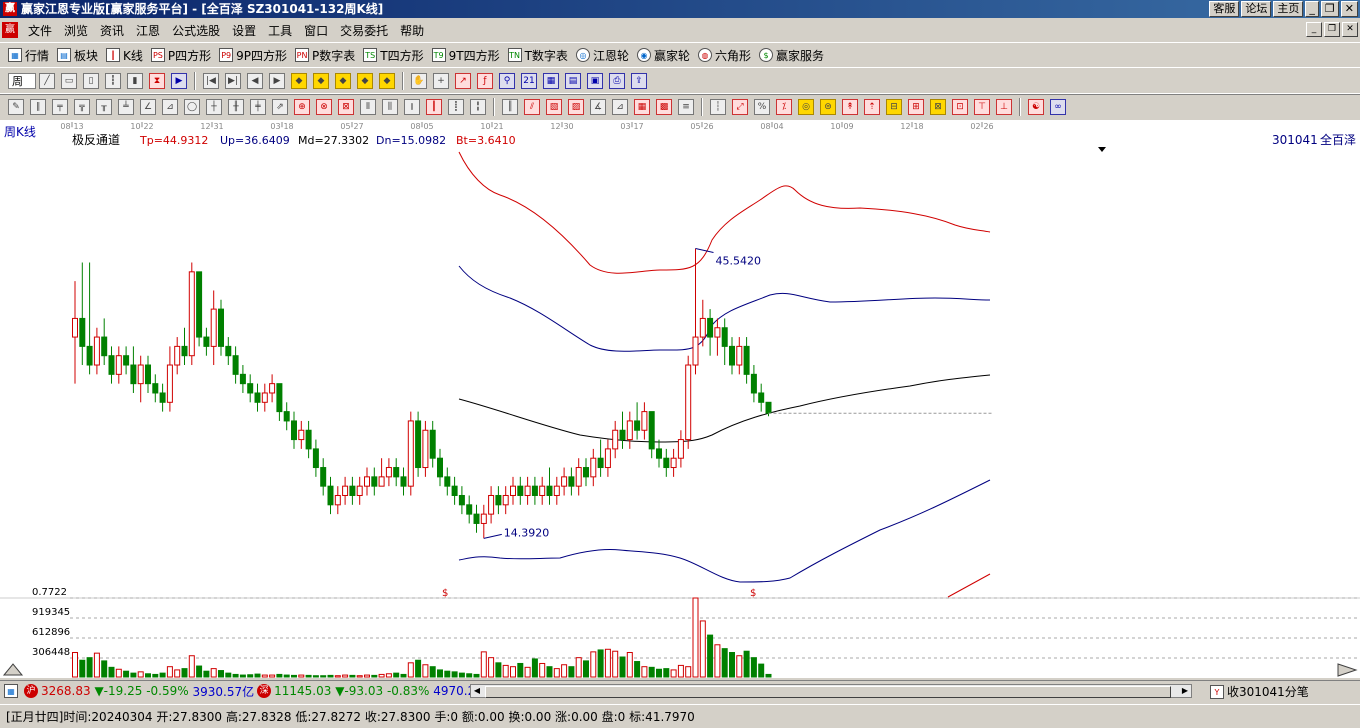  What do you see at coordinates (365, 81) in the screenshot?
I see `move-down-icon: ◆` at bounding box center [365, 81].